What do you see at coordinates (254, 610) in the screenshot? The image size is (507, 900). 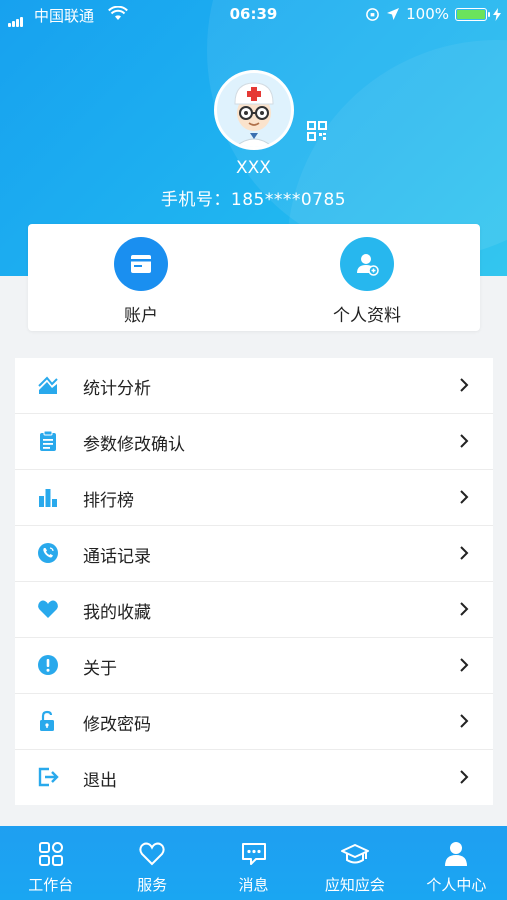 I see `menu-item-favorites: 我的收藏` at bounding box center [254, 610].